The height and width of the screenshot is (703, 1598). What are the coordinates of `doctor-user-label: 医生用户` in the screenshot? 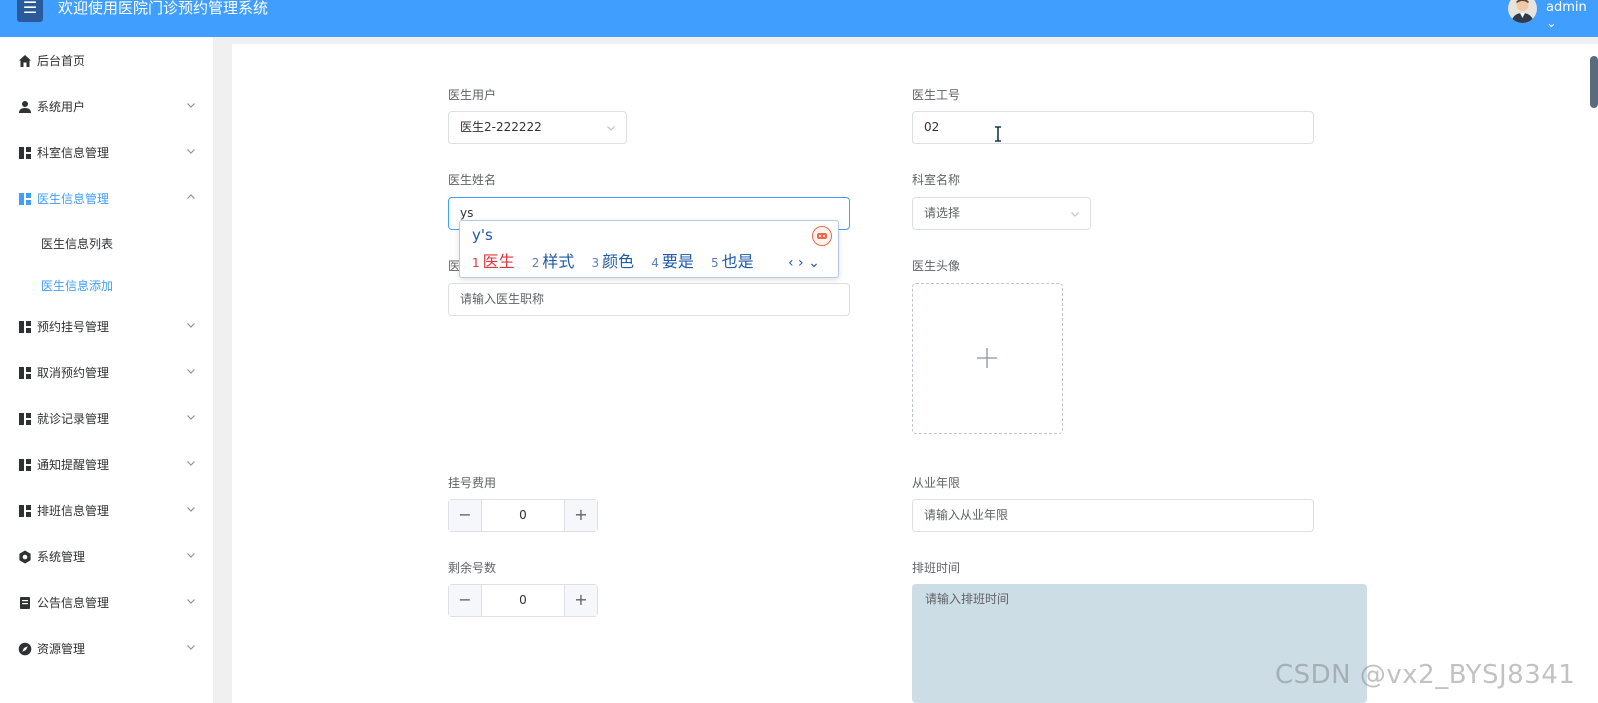 It's located at (472, 95).